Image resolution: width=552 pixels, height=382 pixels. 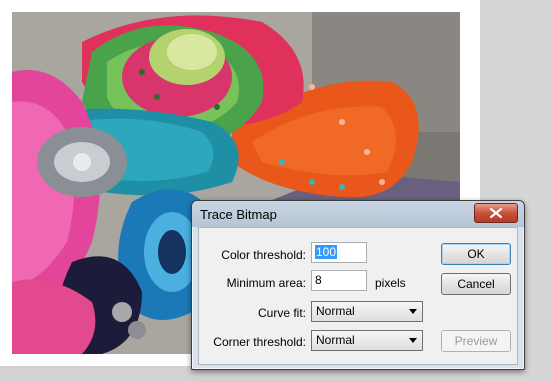 What do you see at coordinates (476, 254) in the screenshot?
I see `ok-button: OK` at bounding box center [476, 254].